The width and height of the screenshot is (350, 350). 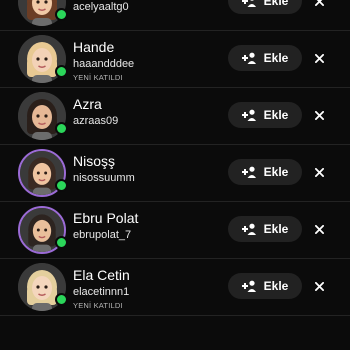 I want to click on username: acelyaaltg0, so click(x=101, y=7).